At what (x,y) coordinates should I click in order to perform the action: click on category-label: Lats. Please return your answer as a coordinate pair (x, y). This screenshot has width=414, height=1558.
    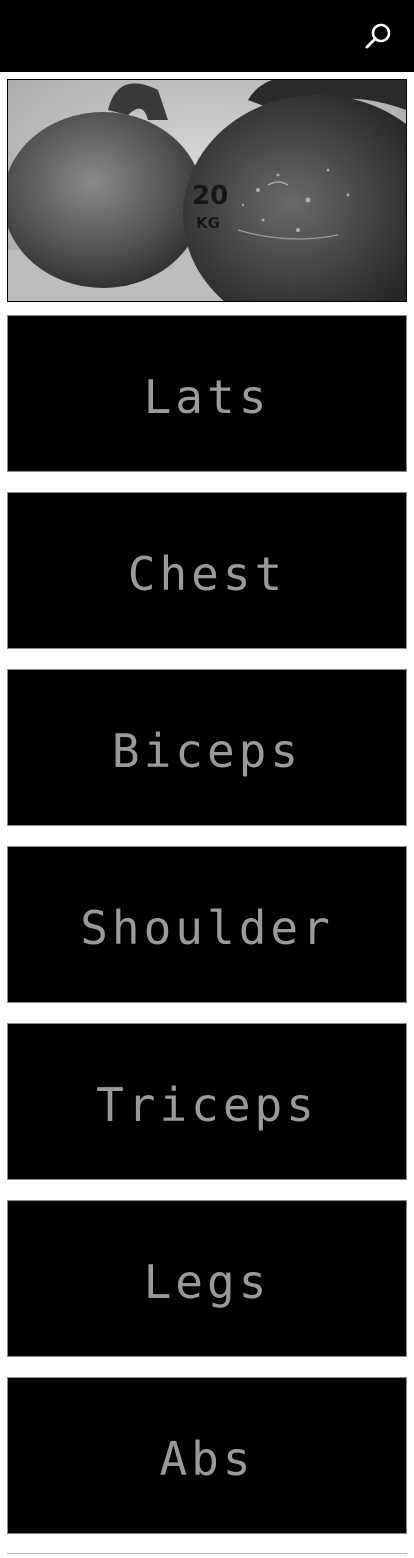
    Looking at the image, I should click on (207, 396).